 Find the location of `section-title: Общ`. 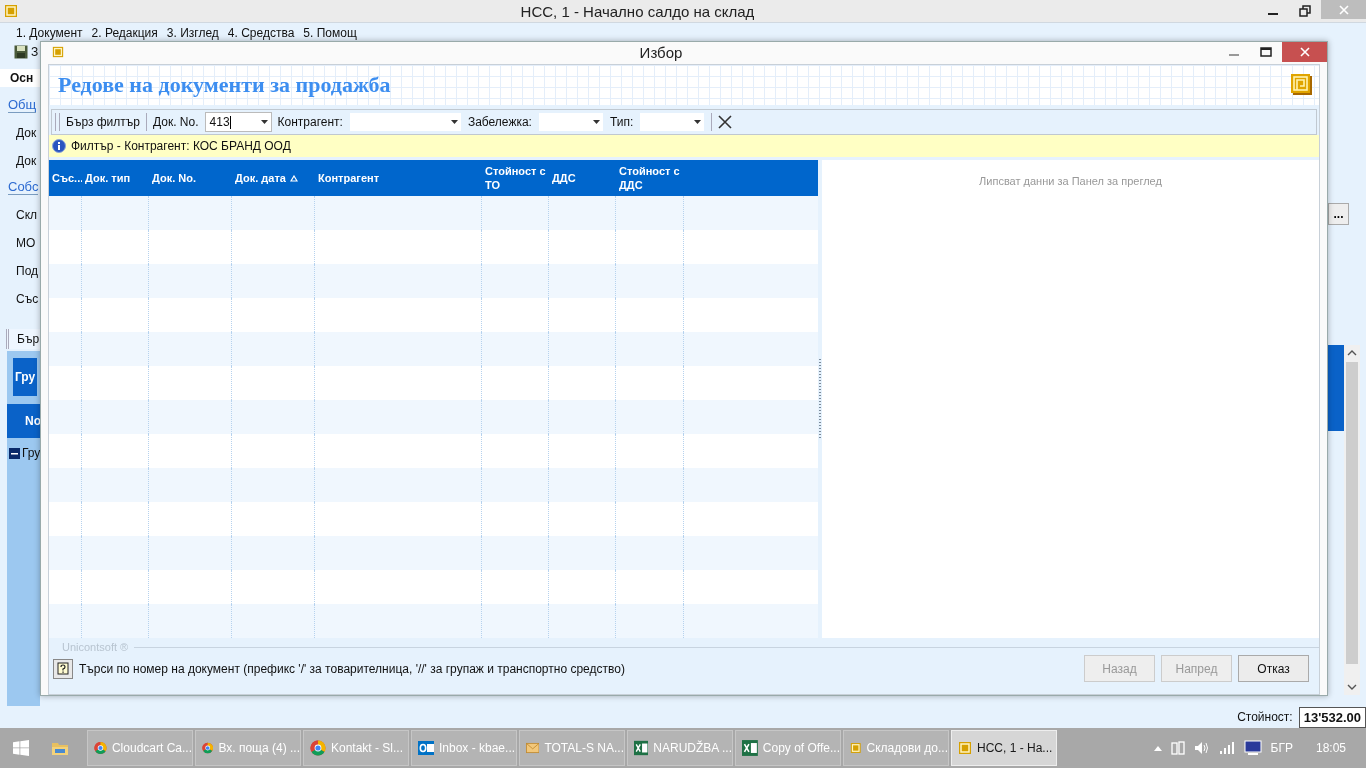

section-title: Общ is located at coordinates (22, 105).